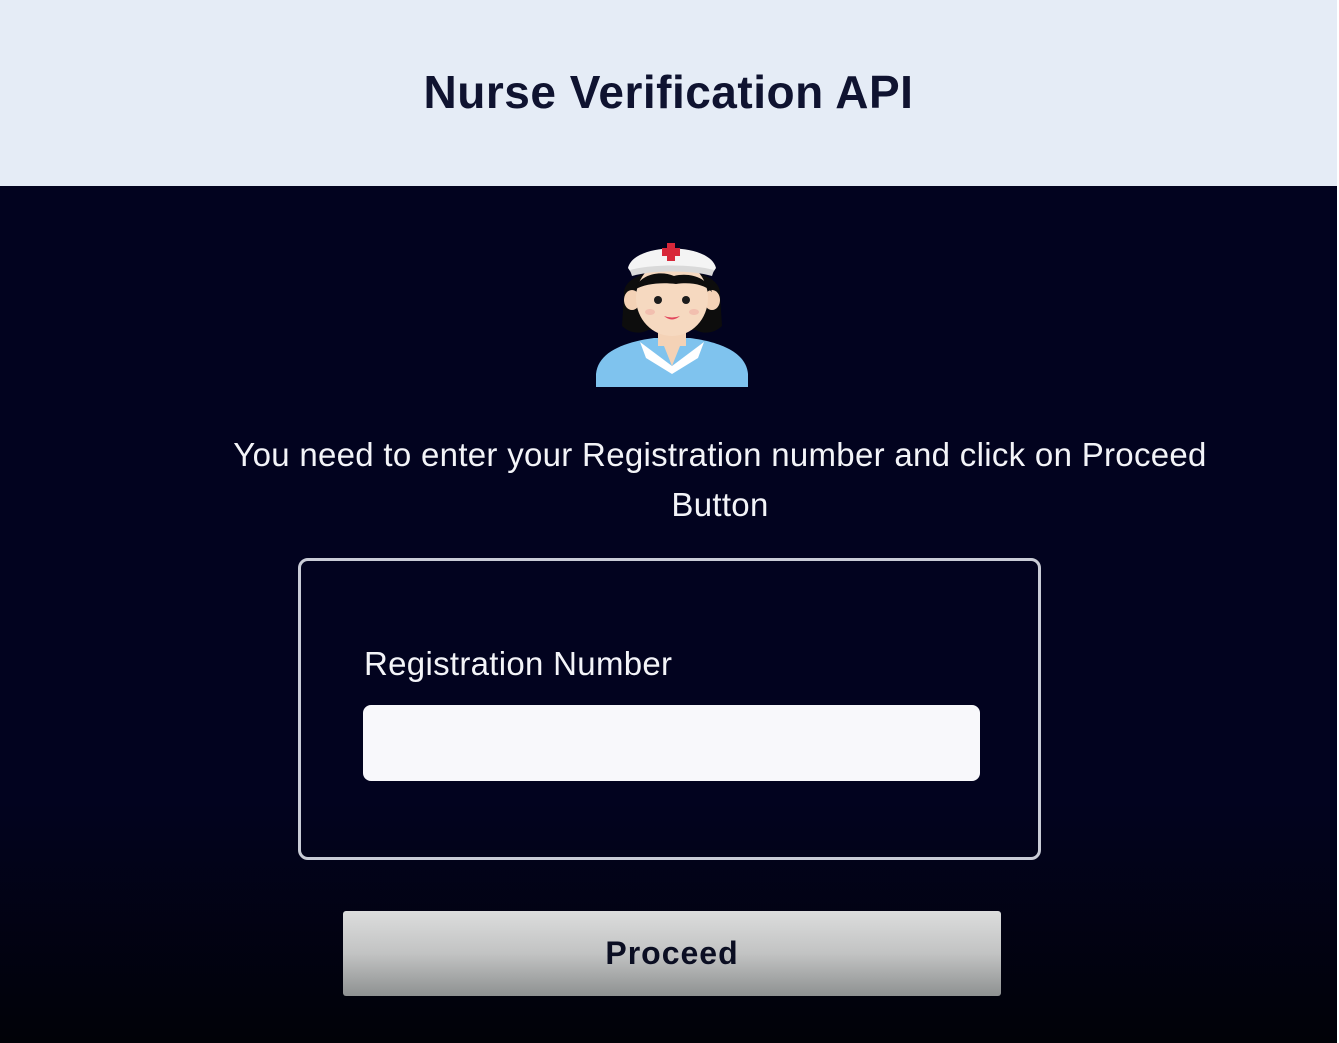 The height and width of the screenshot is (1043, 1339). I want to click on page-title: Nurse Verification API, so click(668, 92).